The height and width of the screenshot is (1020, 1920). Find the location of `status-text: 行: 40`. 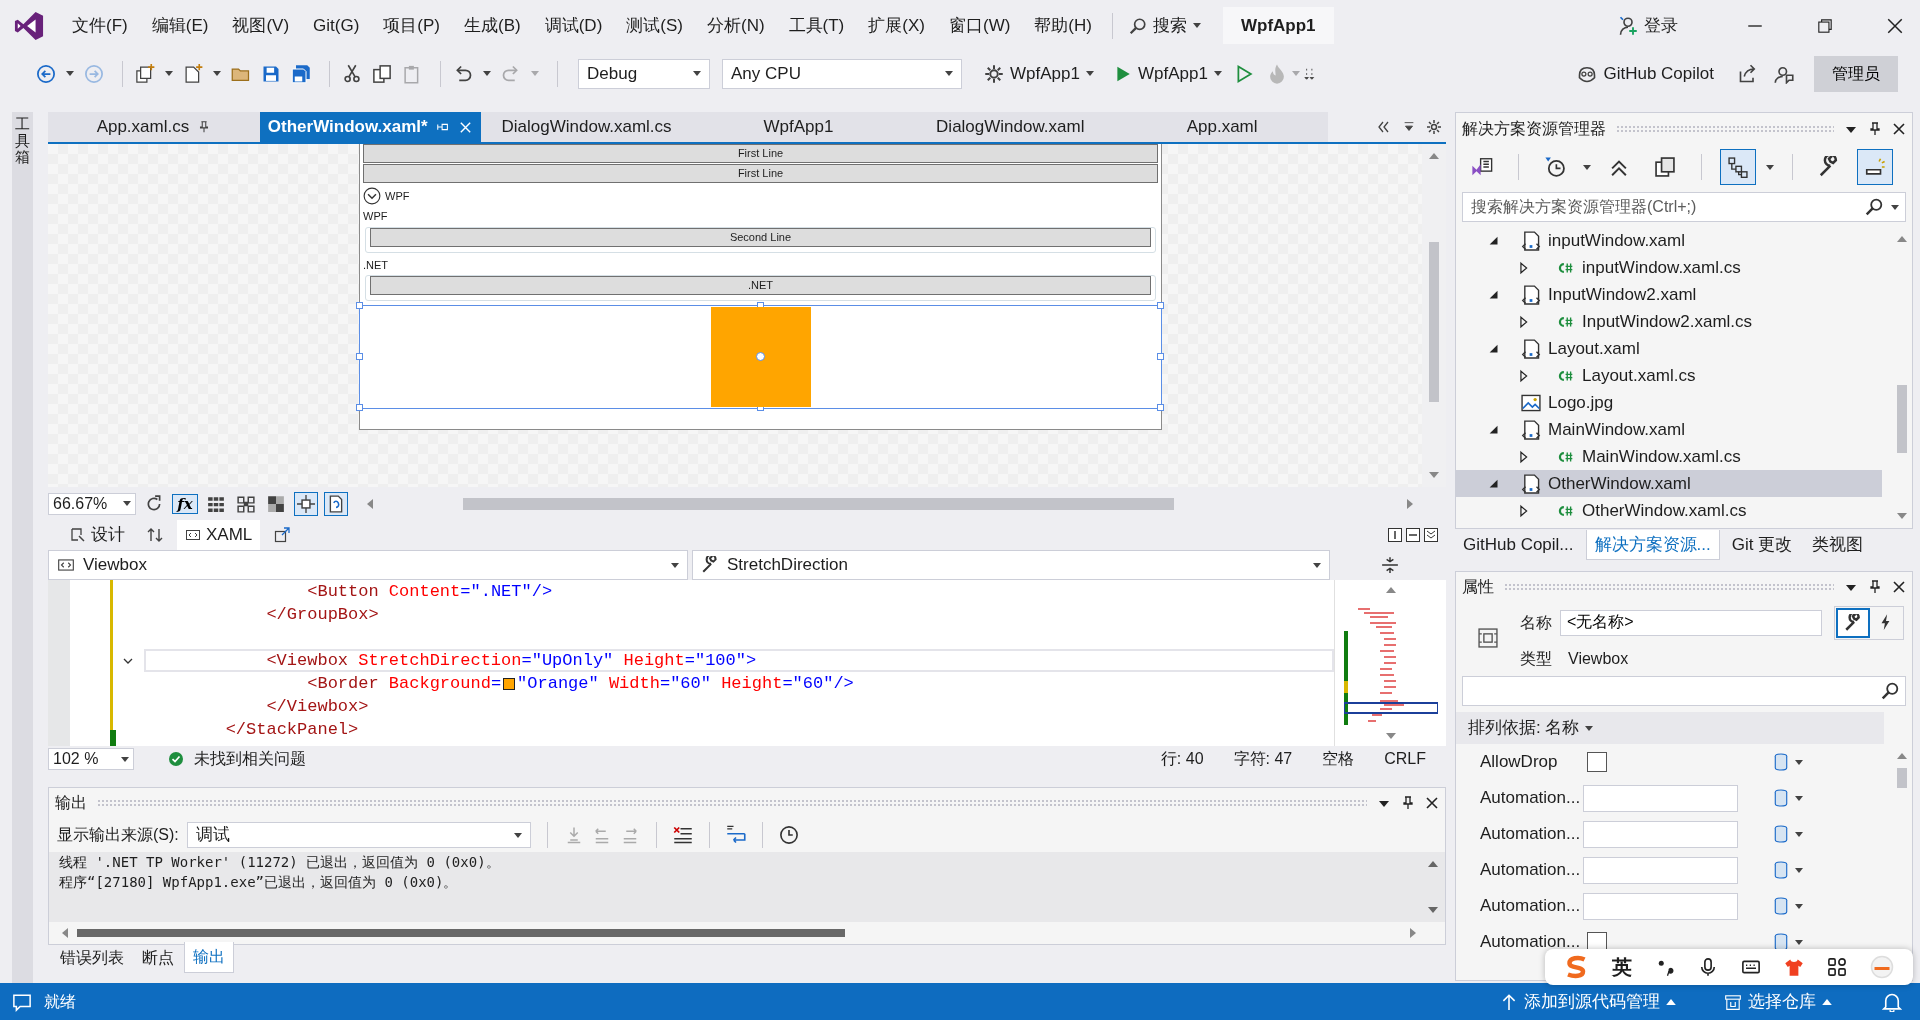

status-text: 行: 40 is located at coordinates (1182, 759).